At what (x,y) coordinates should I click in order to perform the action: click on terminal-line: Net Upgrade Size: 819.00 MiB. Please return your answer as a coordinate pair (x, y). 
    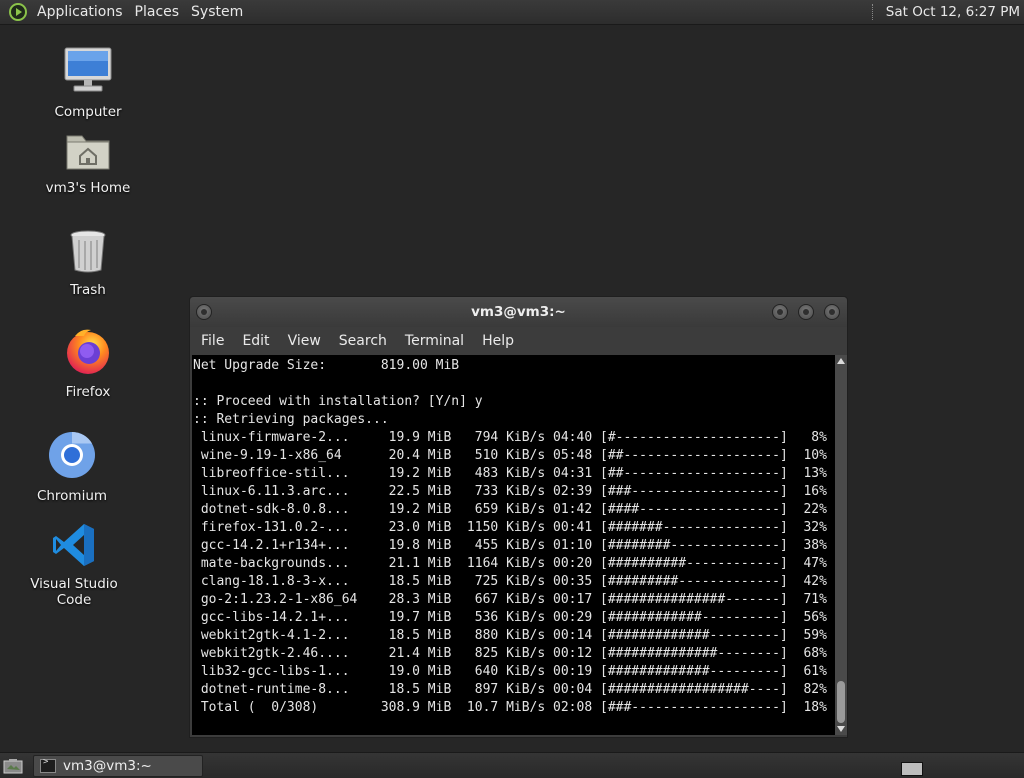
    Looking at the image, I should click on (326, 365).